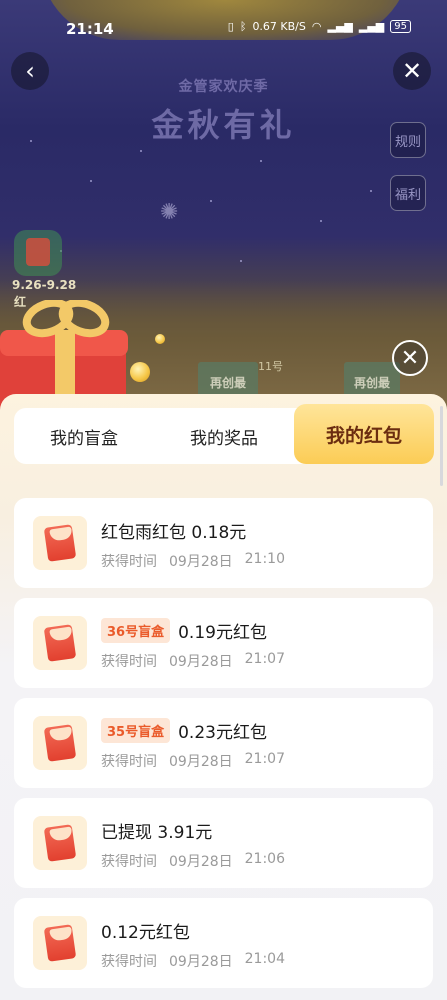 Image resolution: width=447 pixels, height=1000 pixels. What do you see at coordinates (174, 533) in the screenshot?
I see `record-title: 红包雨红包 0.18元` at bounding box center [174, 533].